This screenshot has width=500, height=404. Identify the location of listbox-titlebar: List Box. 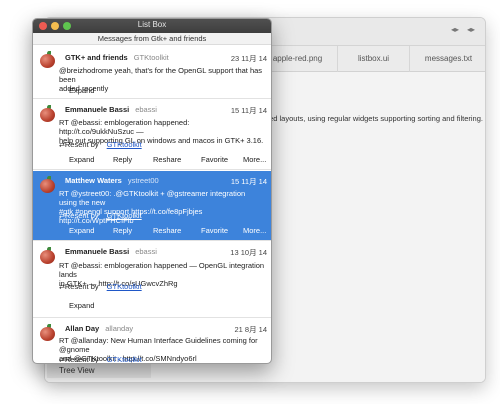
(152, 26).